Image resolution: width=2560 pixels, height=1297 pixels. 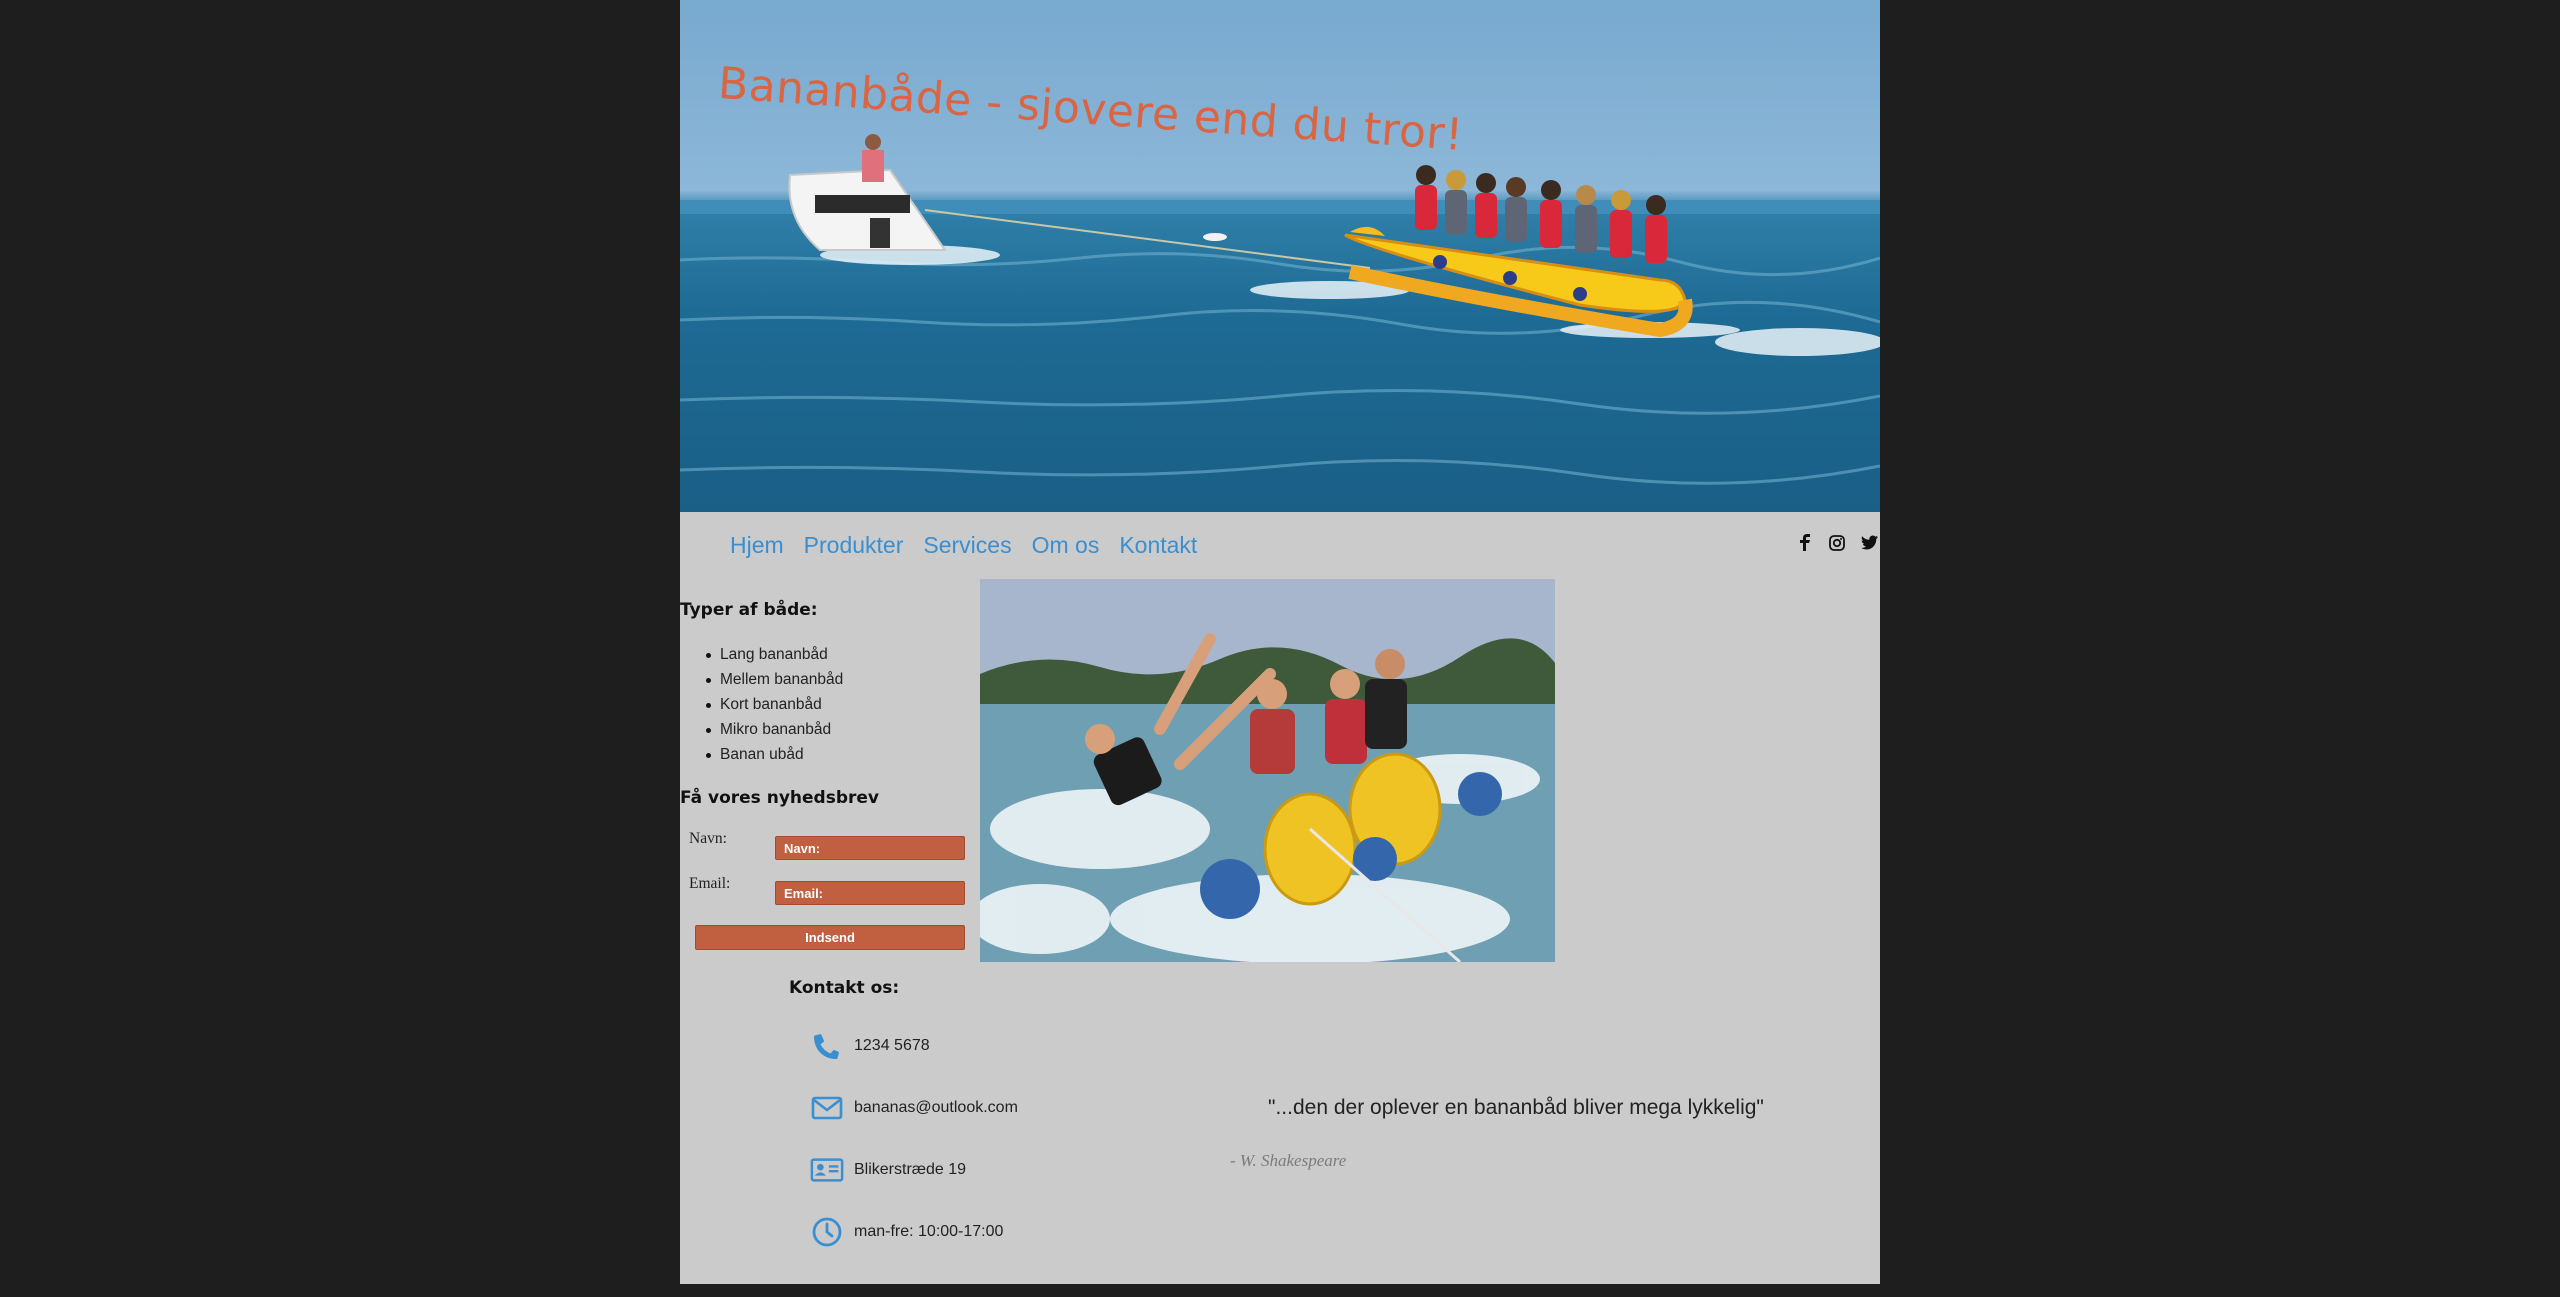 I want to click on twitter-icon, so click(x=1869, y=545).